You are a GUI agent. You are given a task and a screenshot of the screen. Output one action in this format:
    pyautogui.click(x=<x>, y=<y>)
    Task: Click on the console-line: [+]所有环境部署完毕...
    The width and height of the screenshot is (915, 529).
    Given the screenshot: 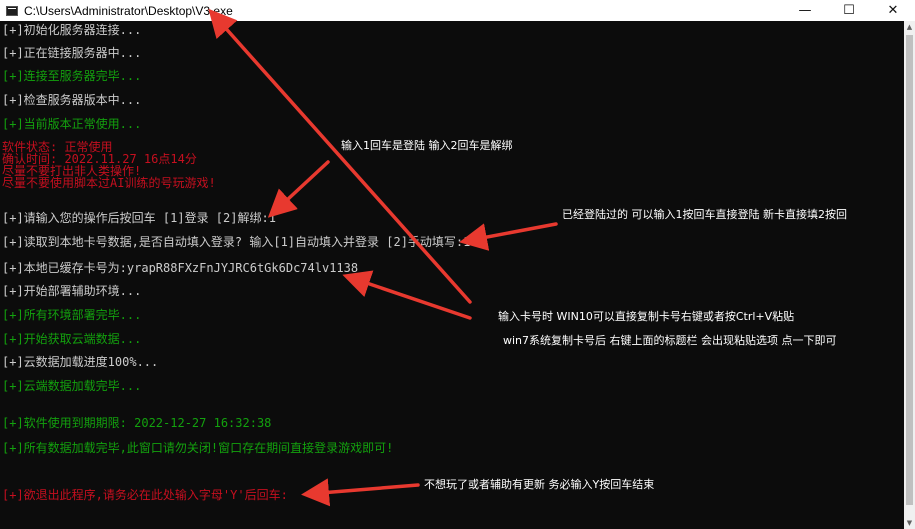 What is the action you would take?
    pyautogui.click(x=72, y=315)
    